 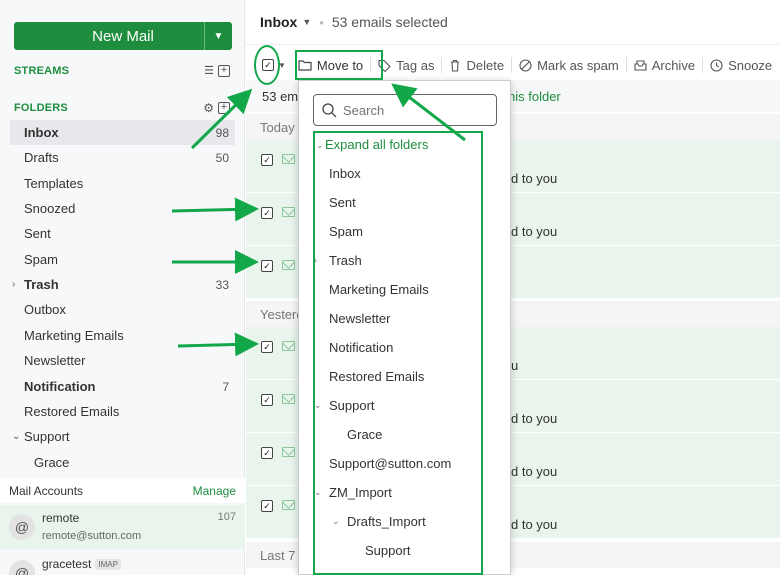 What do you see at coordinates (37, 233) in the screenshot?
I see `folder-label: Sent` at bounding box center [37, 233].